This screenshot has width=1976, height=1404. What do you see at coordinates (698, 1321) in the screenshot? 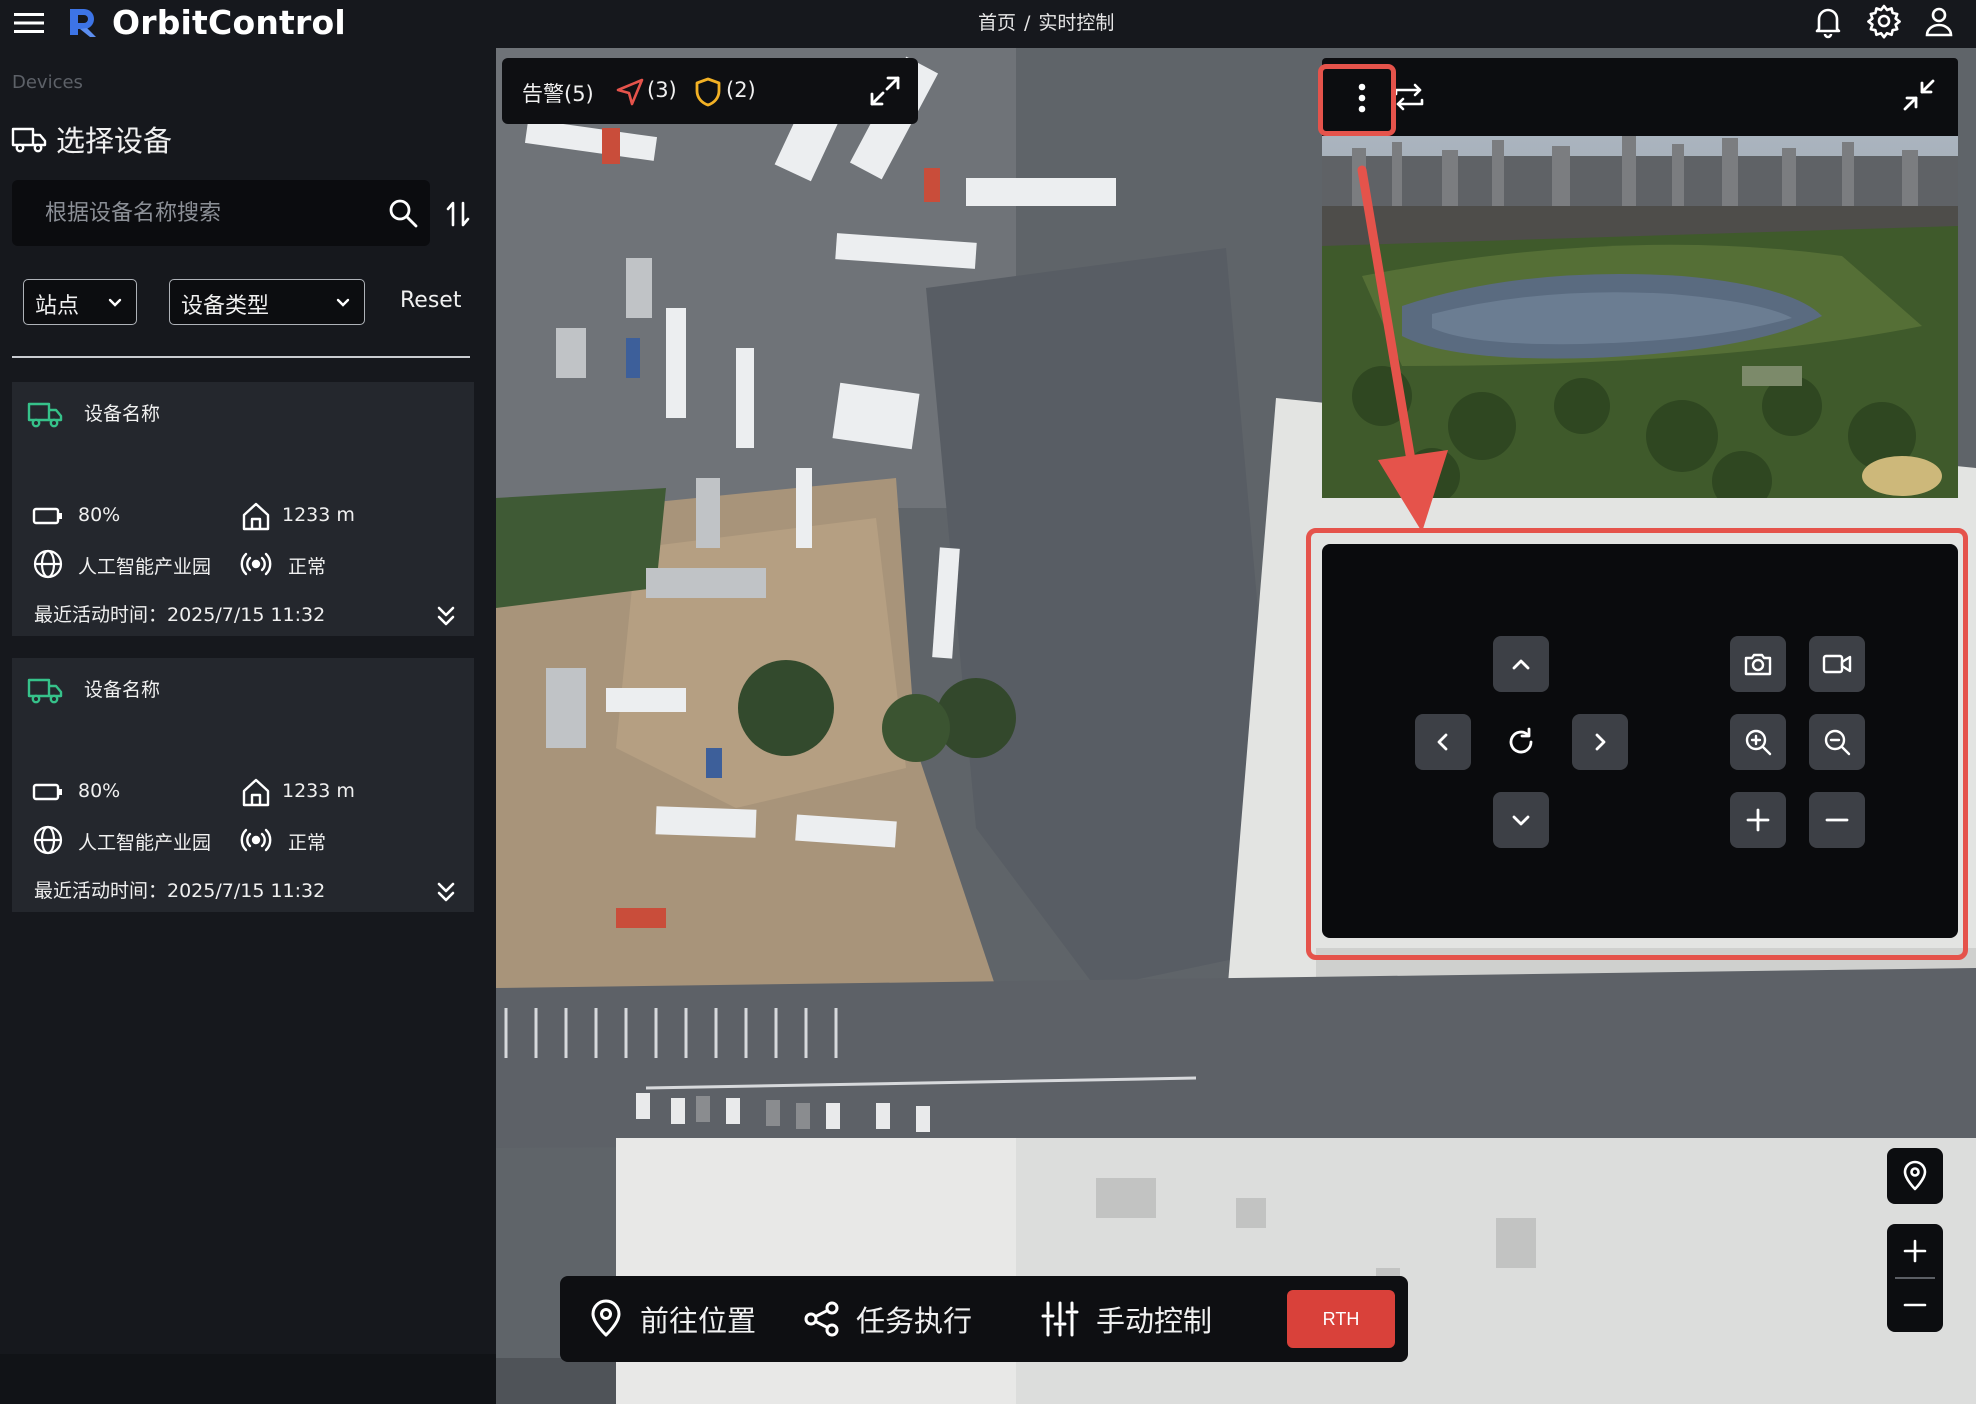
I see `goto-location-label: 前往位置` at bounding box center [698, 1321].